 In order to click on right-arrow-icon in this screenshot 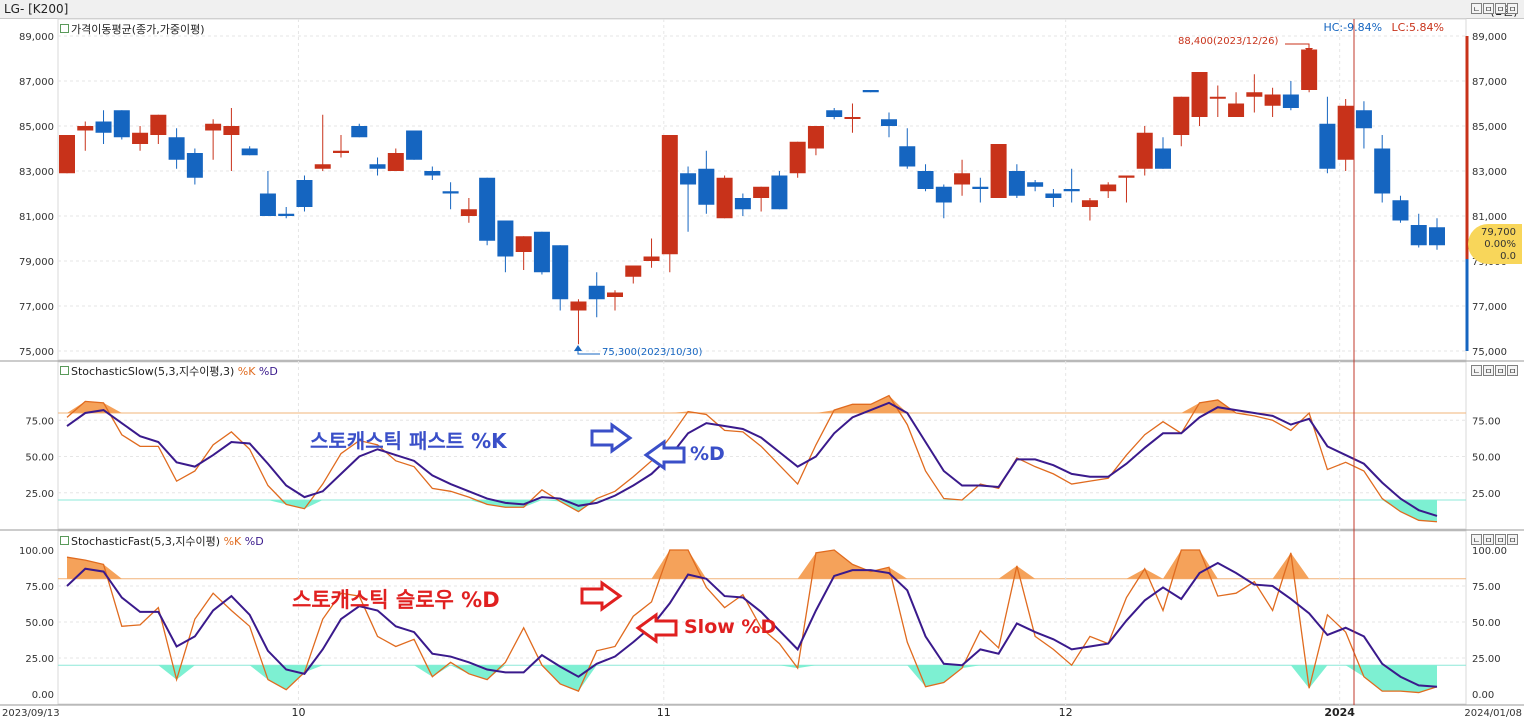, I will do `click(601, 596)`.